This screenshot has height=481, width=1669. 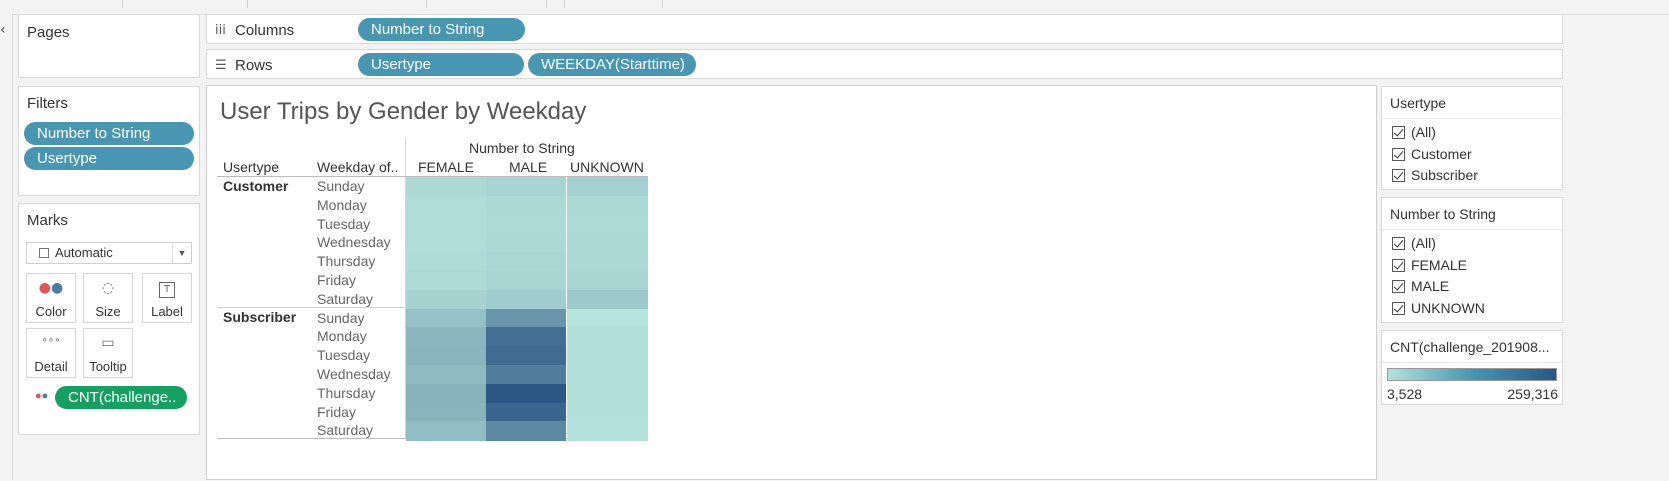 What do you see at coordinates (51, 288) in the screenshot?
I see `color-dots-icon: ●●` at bounding box center [51, 288].